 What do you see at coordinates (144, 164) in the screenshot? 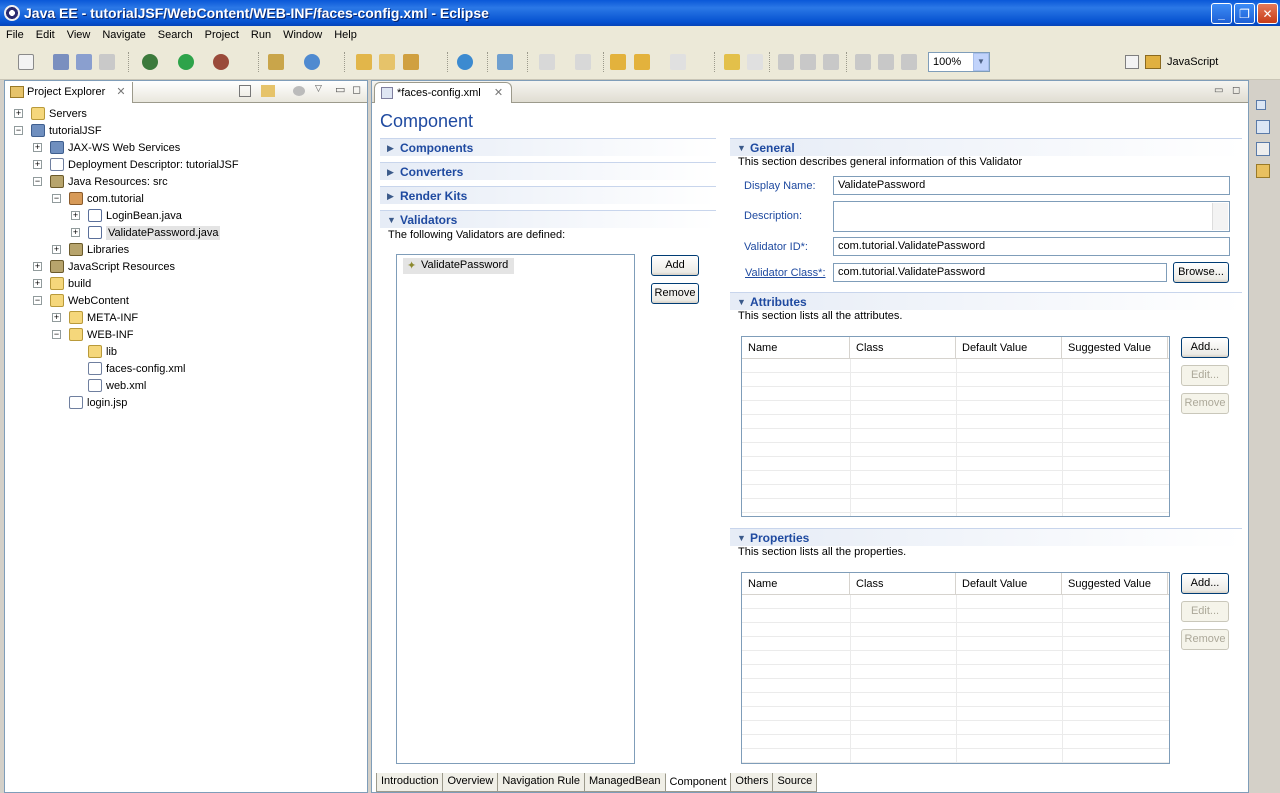
I see `tree-item-deployment-descriptor: Deployment Descriptor: tutorialJSF` at bounding box center [144, 164].